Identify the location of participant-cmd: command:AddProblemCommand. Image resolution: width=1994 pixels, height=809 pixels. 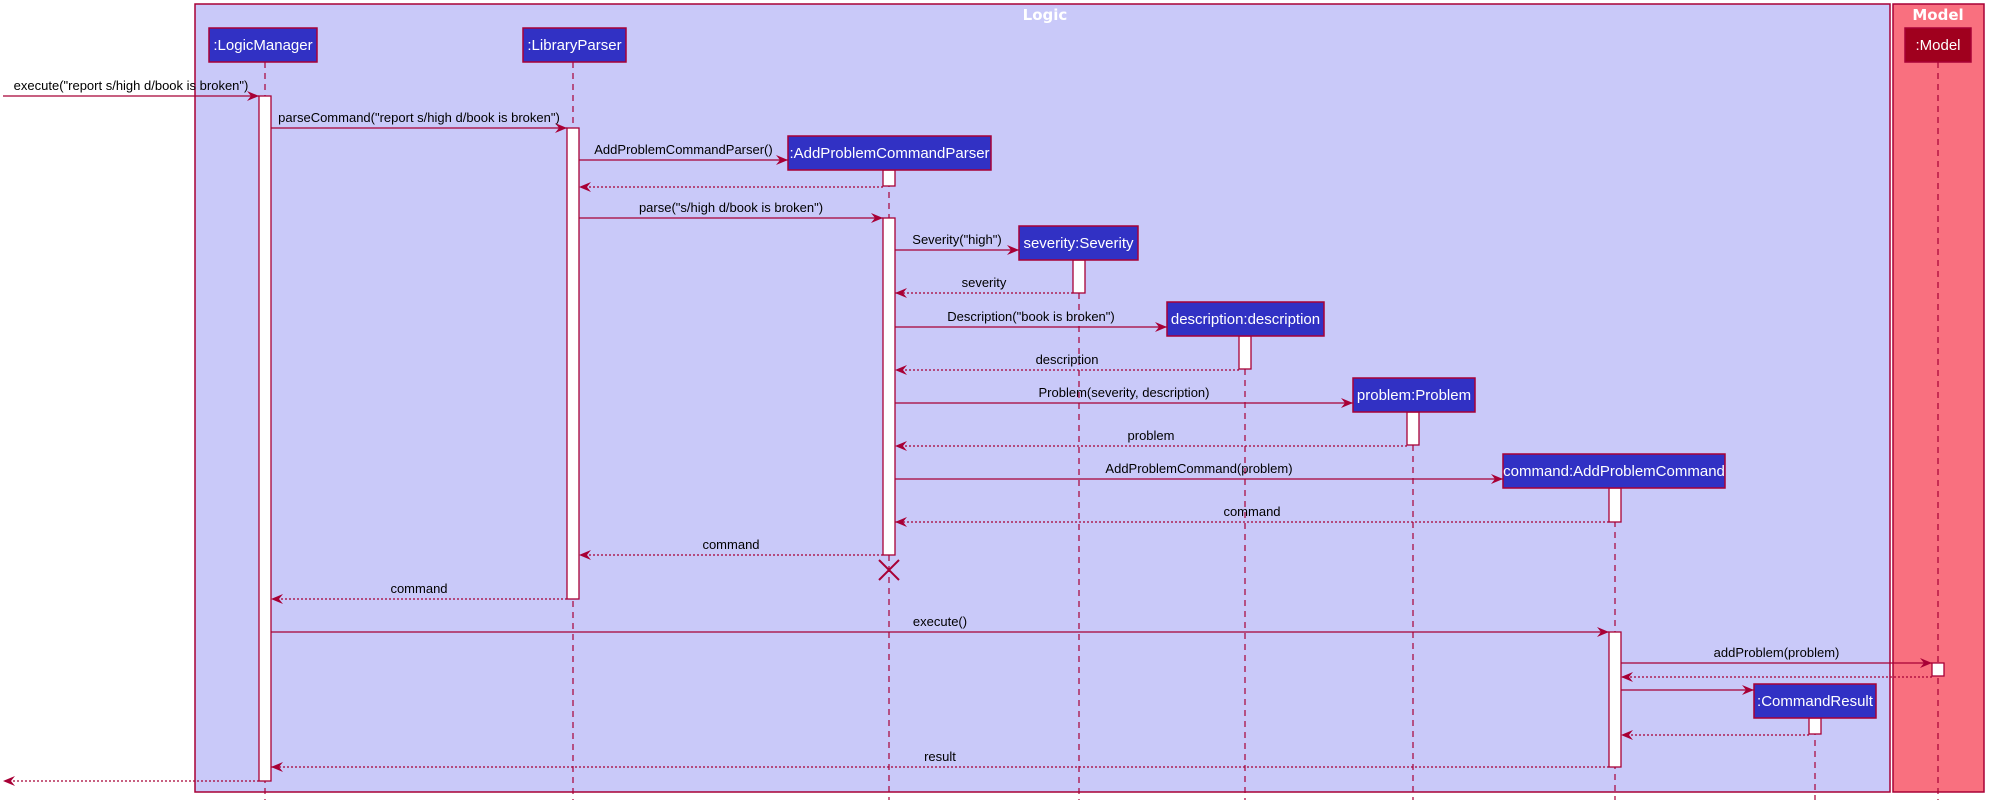
(1614, 471).